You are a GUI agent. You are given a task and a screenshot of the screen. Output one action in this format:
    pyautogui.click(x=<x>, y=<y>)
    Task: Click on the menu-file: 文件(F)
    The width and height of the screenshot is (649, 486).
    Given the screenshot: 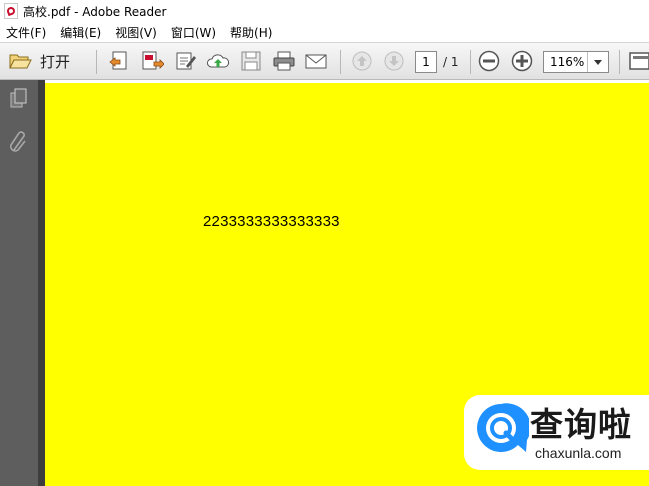 What is the action you would take?
    pyautogui.click(x=26, y=32)
    